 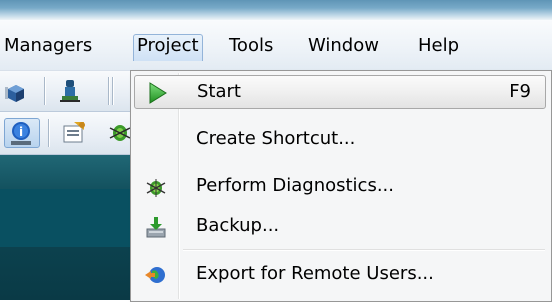 I want to click on svg-text: i, so click(x=21, y=132).